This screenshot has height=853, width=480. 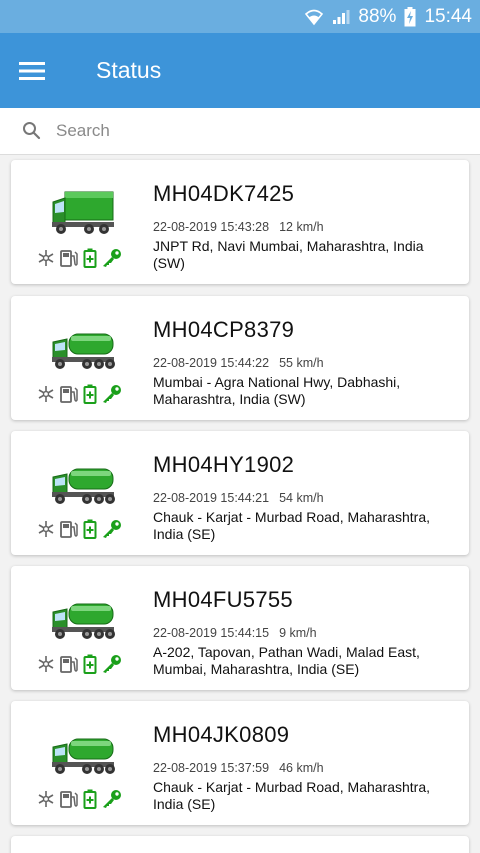 What do you see at coordinates (240, 16) in the screenshot?
I see `system-status-bar: 88% 15:44` at bounding box center [240, 16].